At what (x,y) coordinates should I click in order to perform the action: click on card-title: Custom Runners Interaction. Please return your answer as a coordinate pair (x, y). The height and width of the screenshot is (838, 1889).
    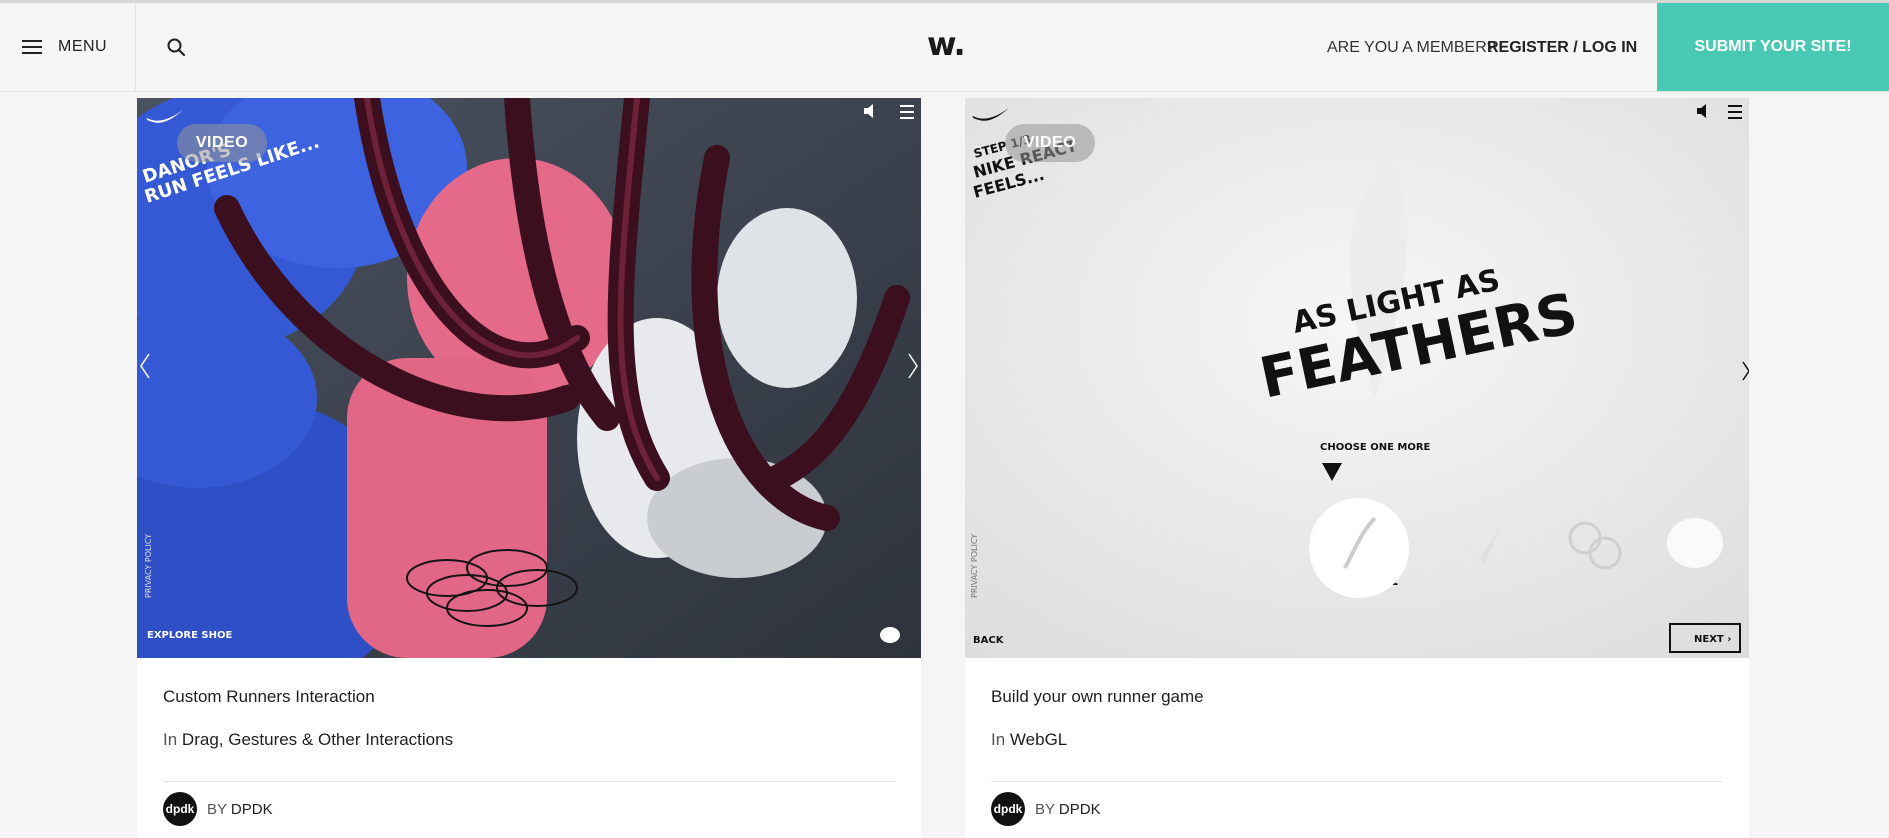
    Looking at the image, I should click on (269, 697).